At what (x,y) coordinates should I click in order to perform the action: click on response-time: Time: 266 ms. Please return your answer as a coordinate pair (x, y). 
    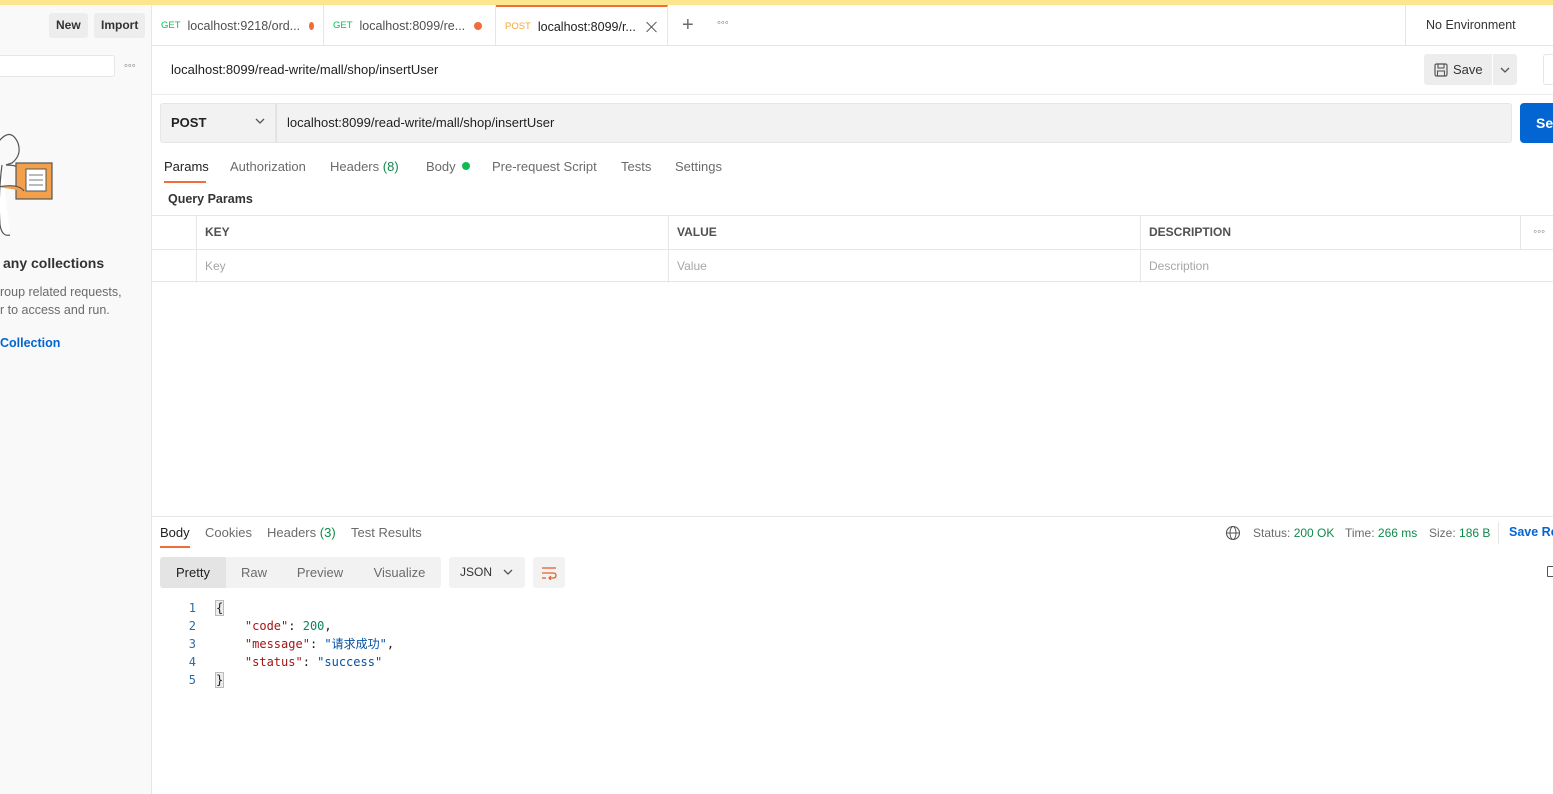
    Looking at the image, I should click on (1381, 533).